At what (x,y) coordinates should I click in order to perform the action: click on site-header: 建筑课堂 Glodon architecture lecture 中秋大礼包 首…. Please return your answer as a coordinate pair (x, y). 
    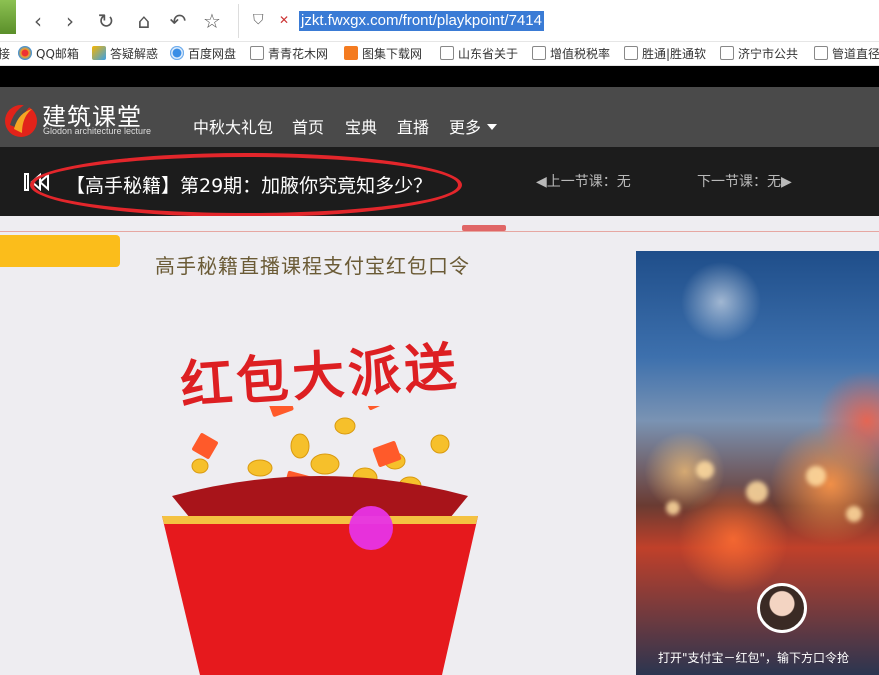
    Looking at the image, I should click on (439, 117).